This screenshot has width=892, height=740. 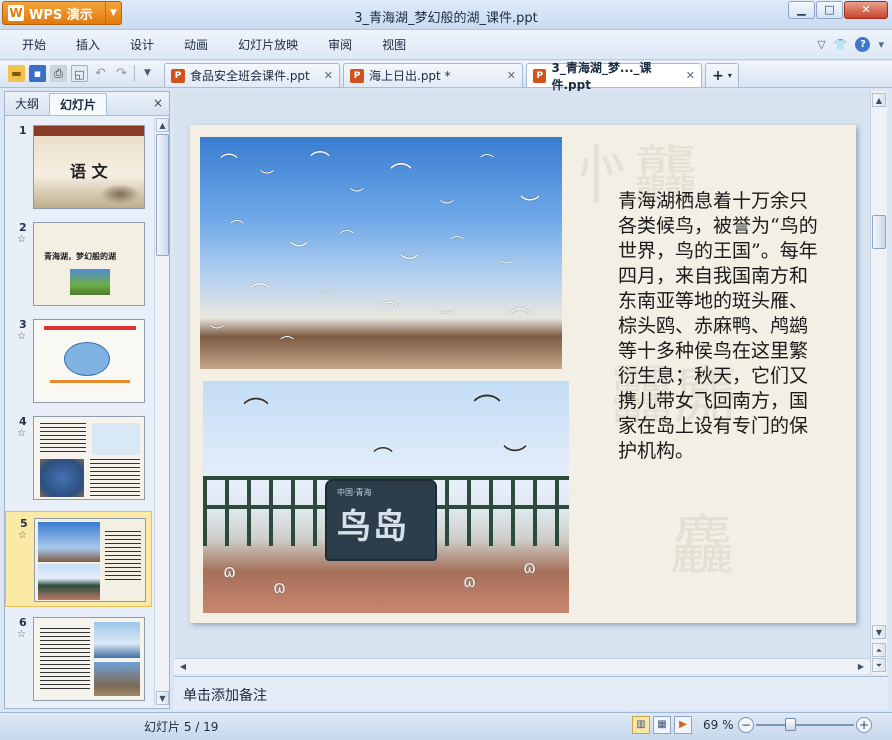 What do you see at coordinates (117, 679) in the screenshot?
I see `island-photo` at bounding box center [117, 679].